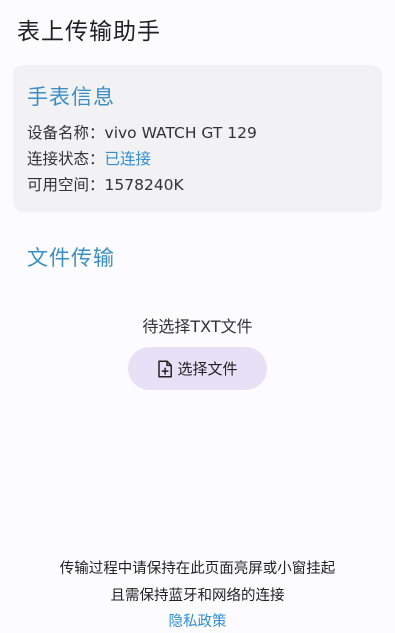 The width and height of the screenshot is (395, 633). Describe the element at coordinates (144, 185) in the screenshot. I see `available-space-value: 1578240K` at that location.